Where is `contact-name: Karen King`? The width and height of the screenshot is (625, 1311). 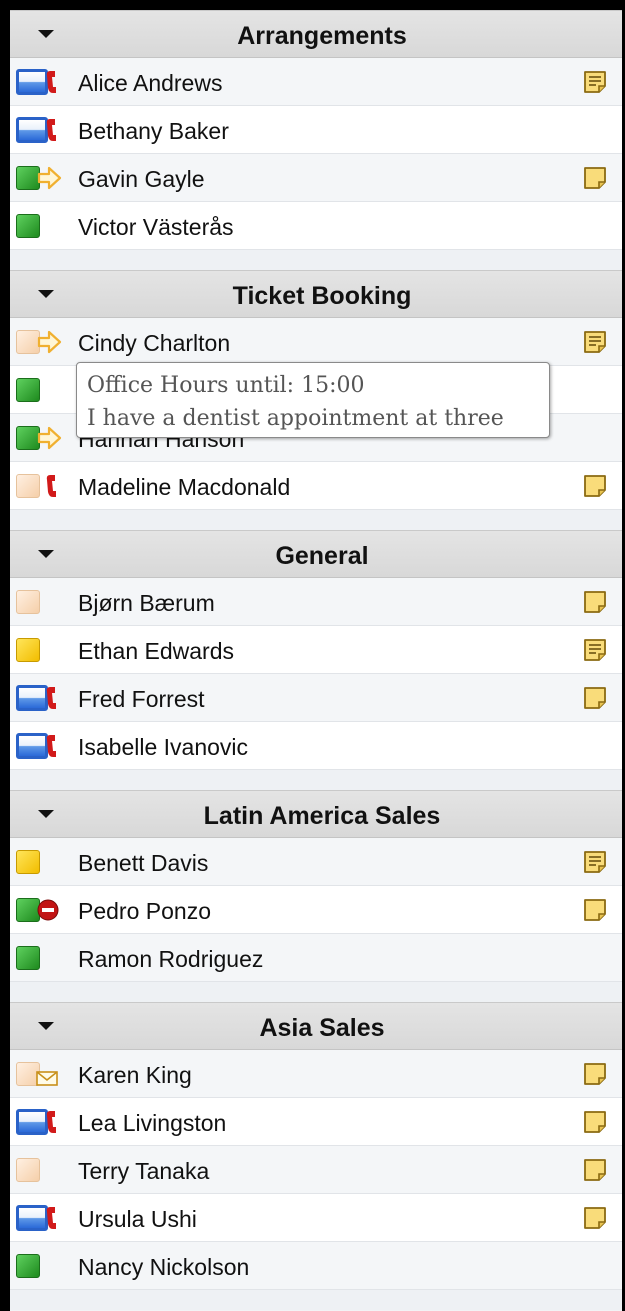
contact-name: Karen King is located at coordinates (135, 1075).